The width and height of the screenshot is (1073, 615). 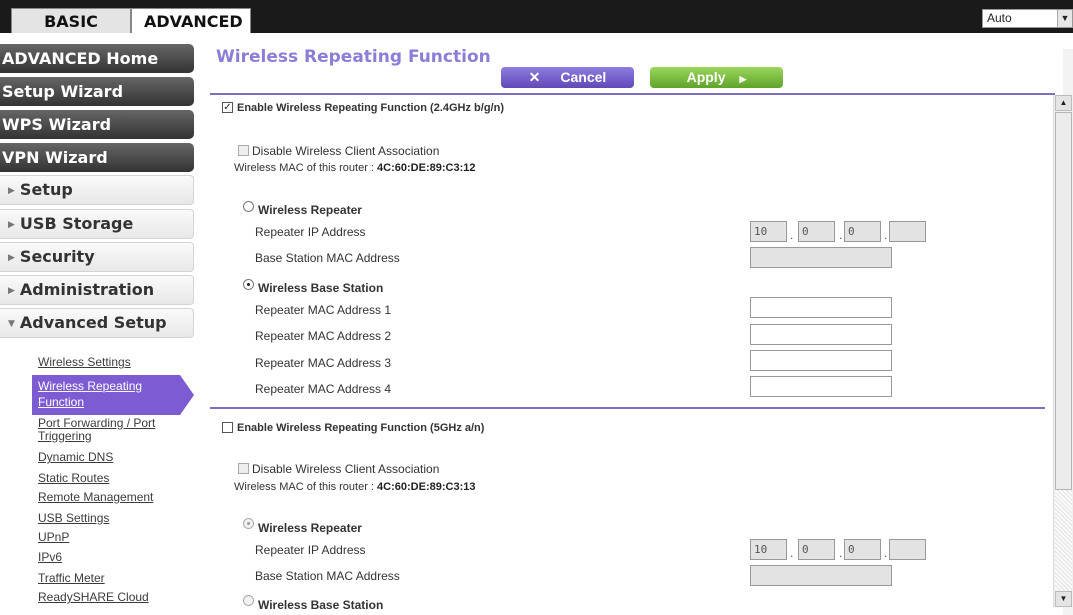 I want to click on sidebar-item-label: Security, so click(x=57, y=256).